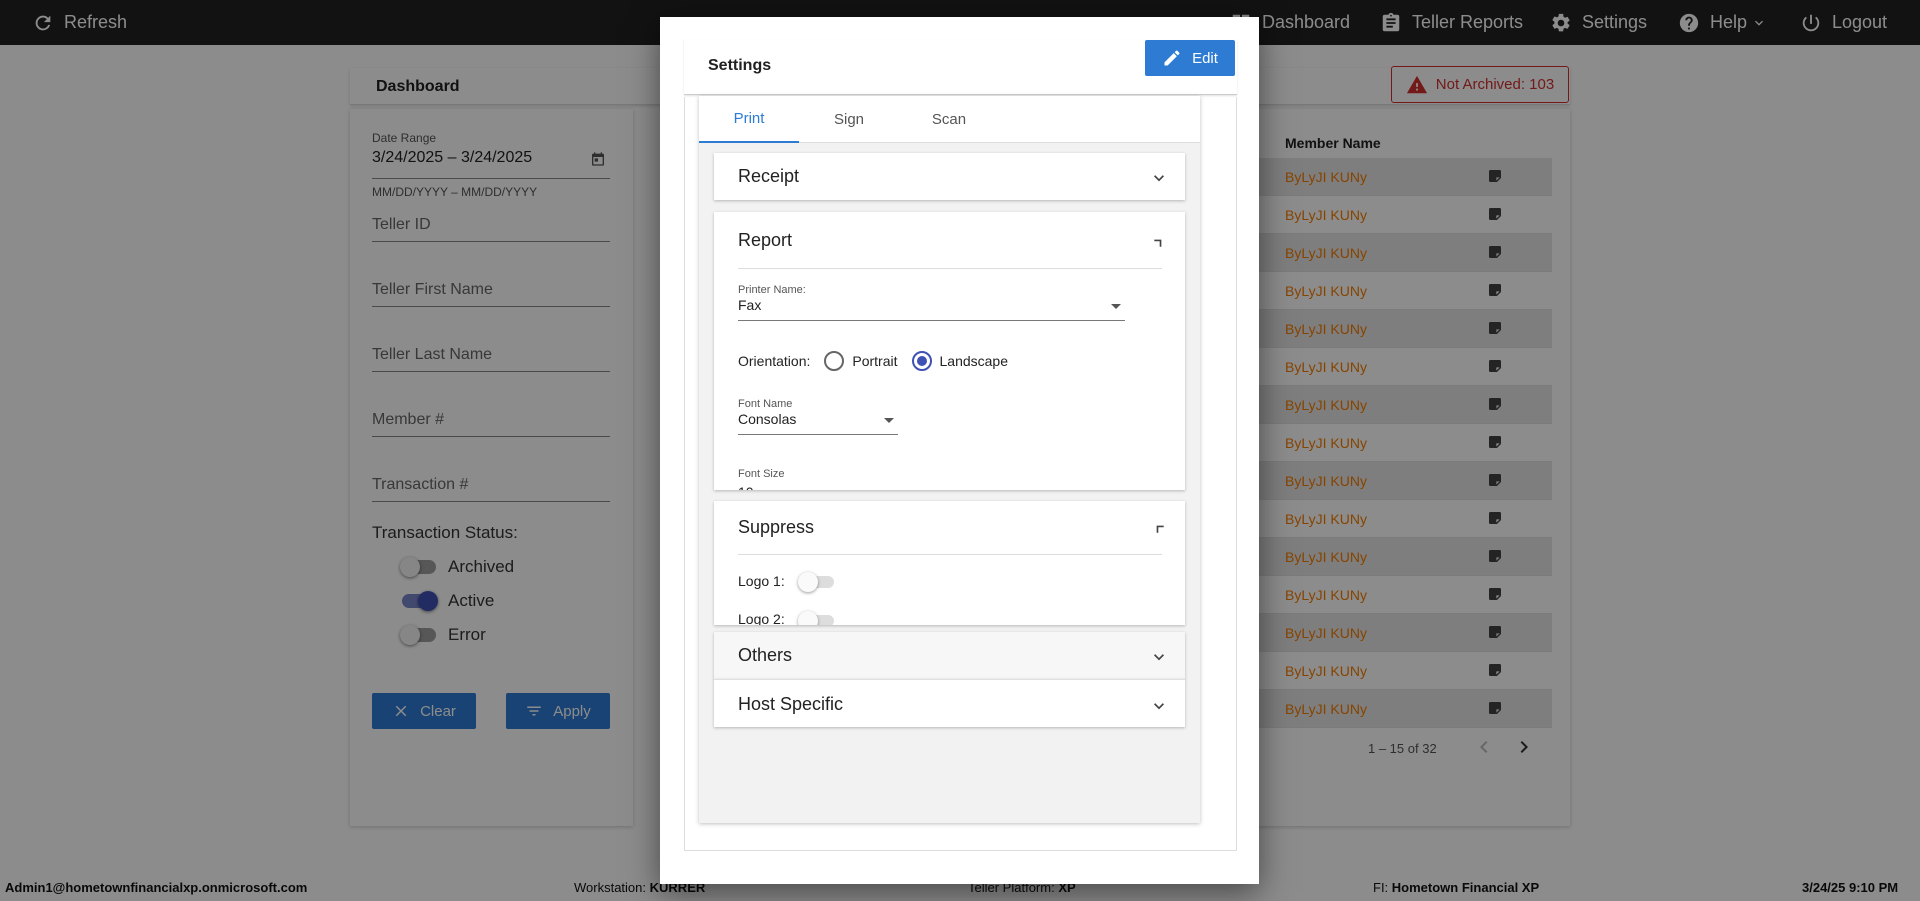 Image resolution: width=1920 pixels, height=901 pixels. Describe the element at coordinates (1205, 58) in the screenshot. I see `edit-label: Edit` at that location.